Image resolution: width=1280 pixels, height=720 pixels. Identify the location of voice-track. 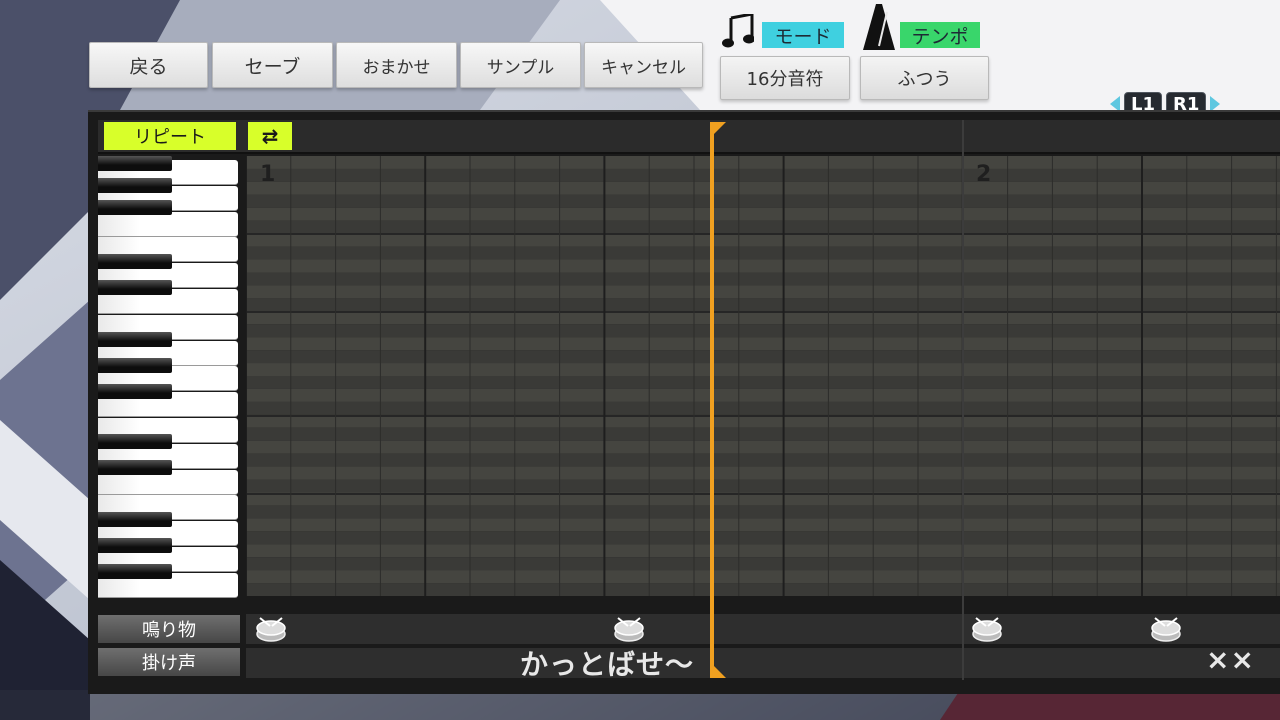
(763, 663).